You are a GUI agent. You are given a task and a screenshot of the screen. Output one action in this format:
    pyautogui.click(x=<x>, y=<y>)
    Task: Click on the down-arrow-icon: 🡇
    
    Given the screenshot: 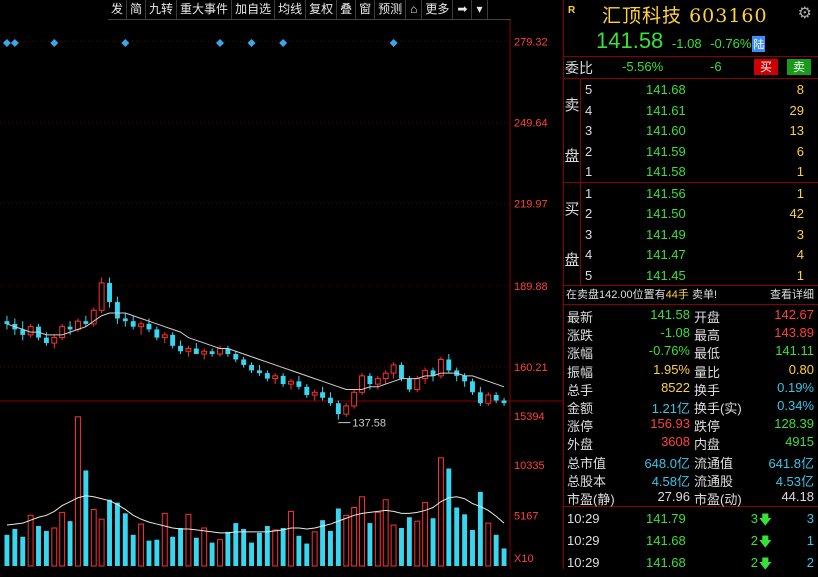 What is the action you would take?
    pyautogui.click(x=765, y=564)
    